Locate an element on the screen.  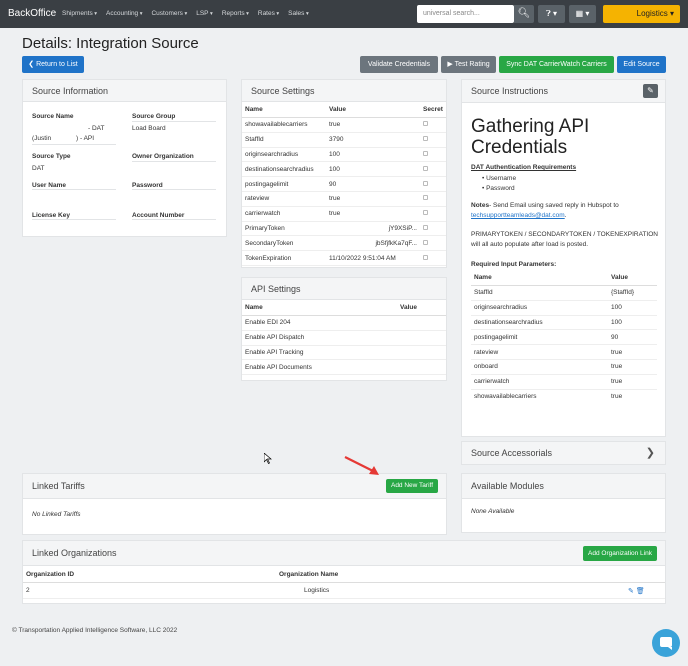
source-type-label: Source Type is located at coordinates (51, 156).